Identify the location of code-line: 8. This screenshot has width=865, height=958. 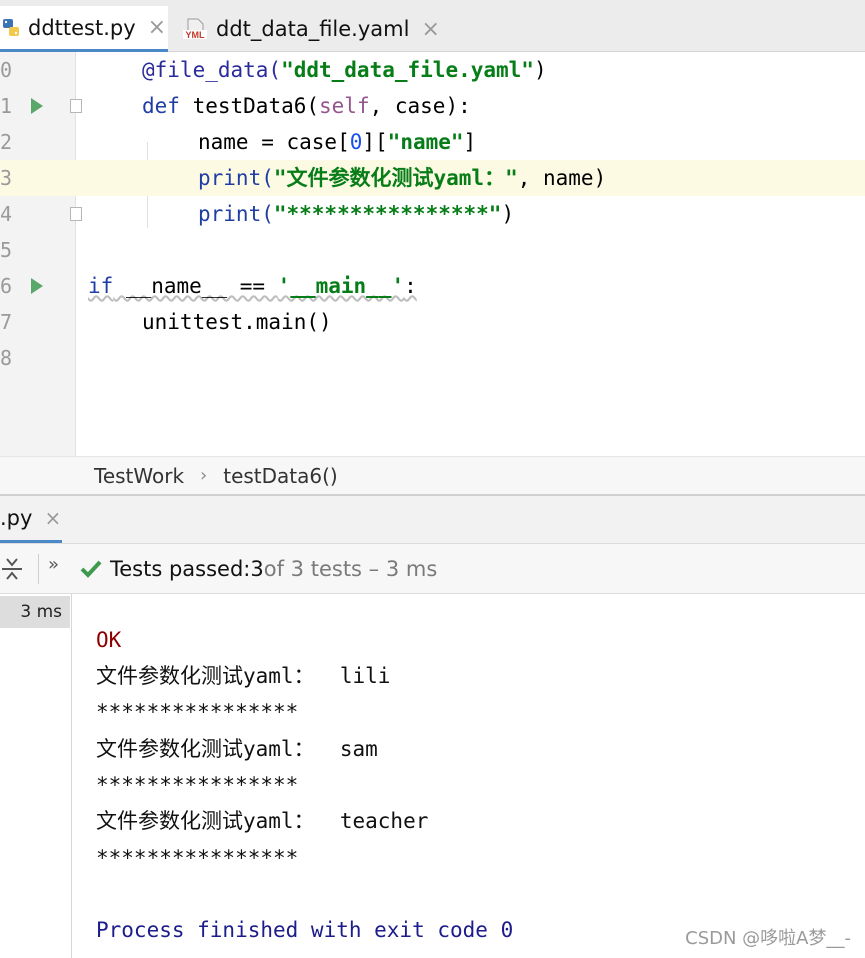
(432, 358).